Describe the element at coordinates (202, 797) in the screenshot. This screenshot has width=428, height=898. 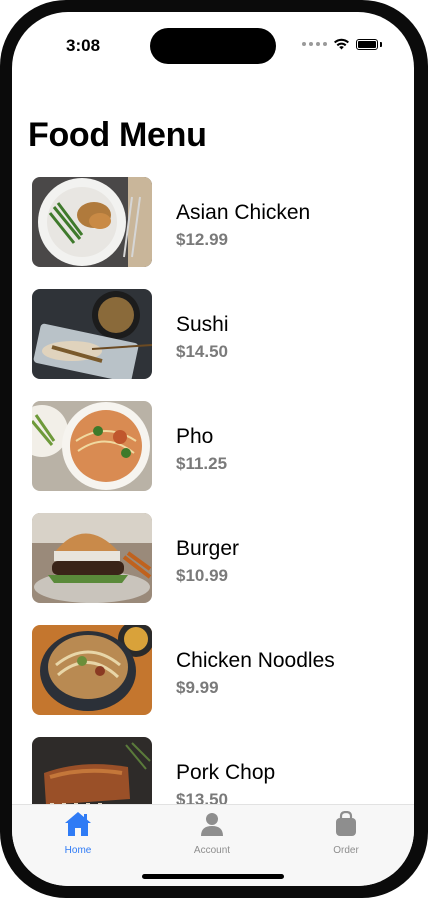
I see `menu-item-price: $13.50` at that location.